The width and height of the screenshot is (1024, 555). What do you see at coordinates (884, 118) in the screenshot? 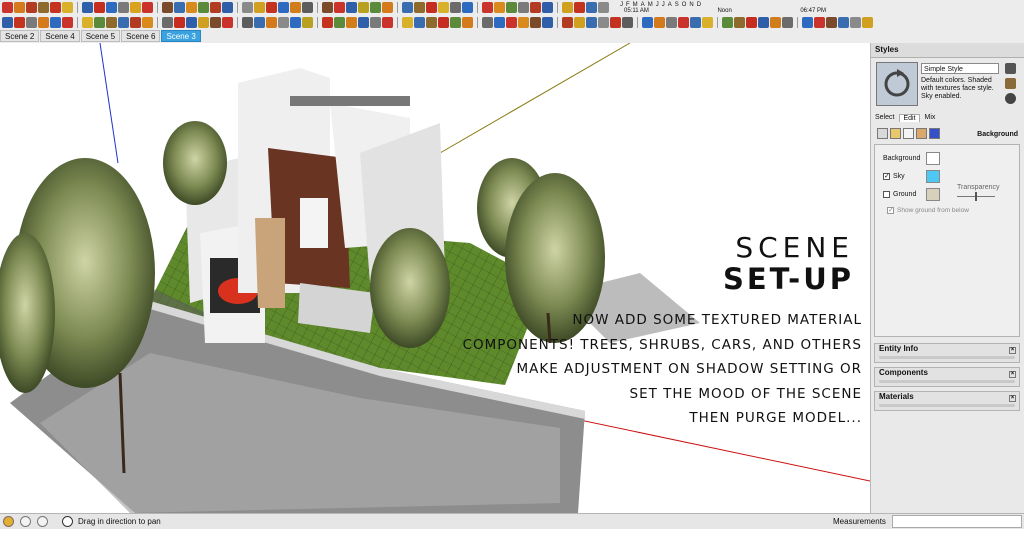
I see `styles-tab-select: Select` at bounding box center [884, 118].